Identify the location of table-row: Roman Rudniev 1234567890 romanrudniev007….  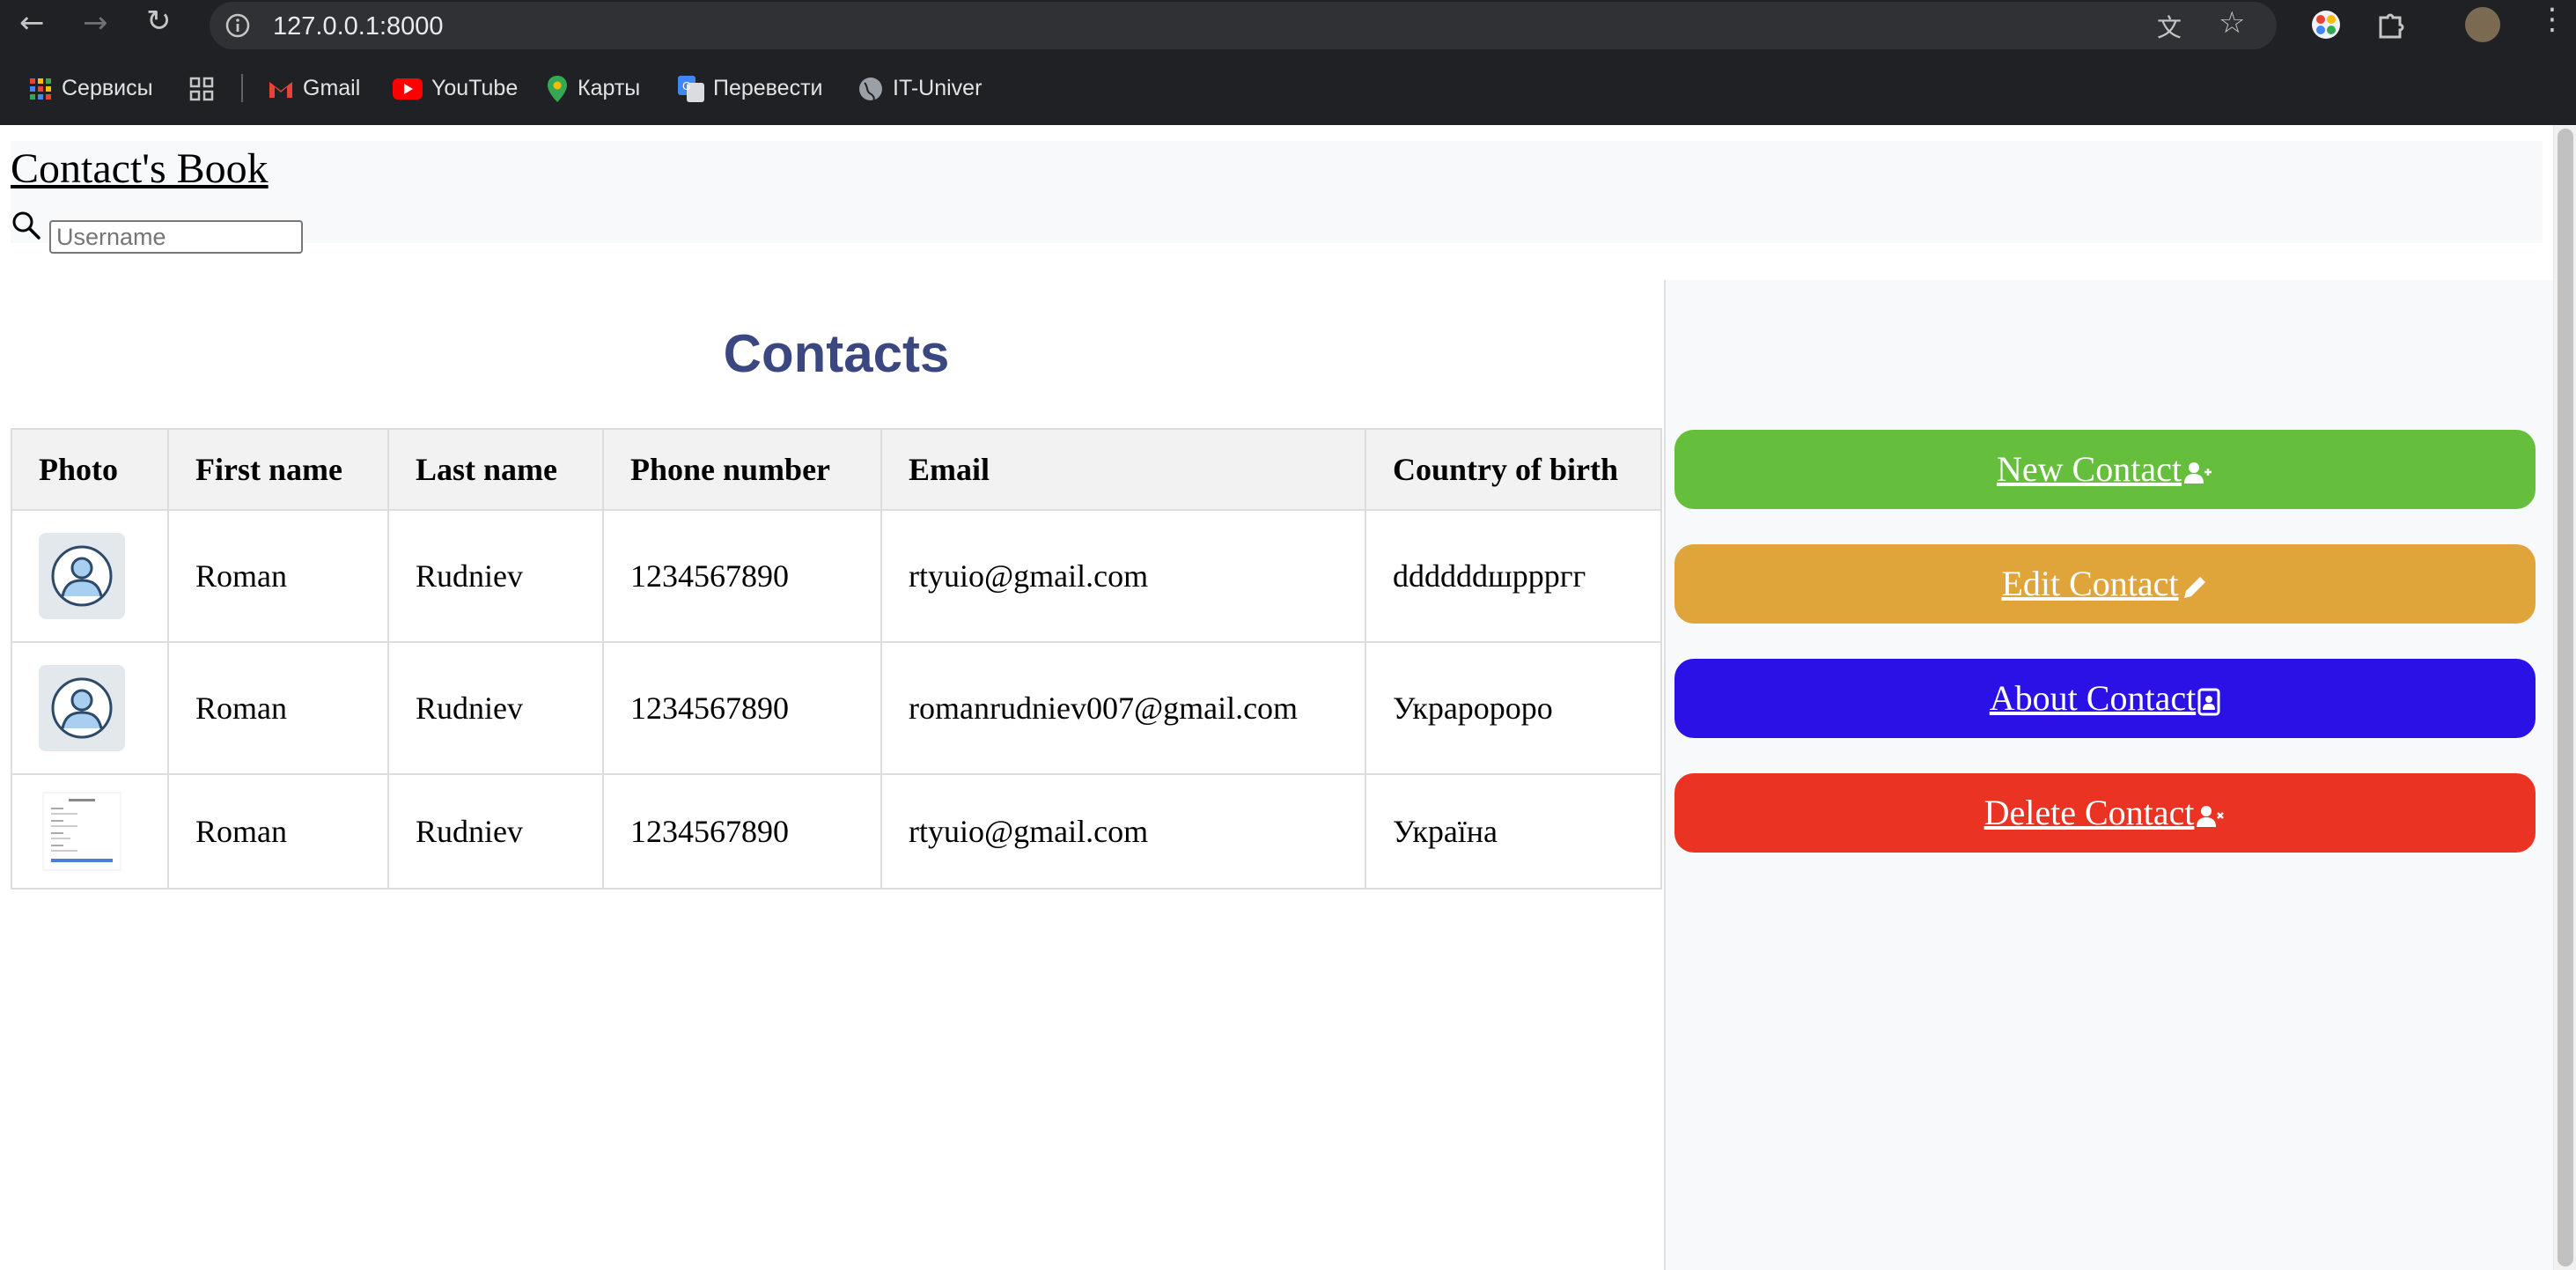
(837, 708).